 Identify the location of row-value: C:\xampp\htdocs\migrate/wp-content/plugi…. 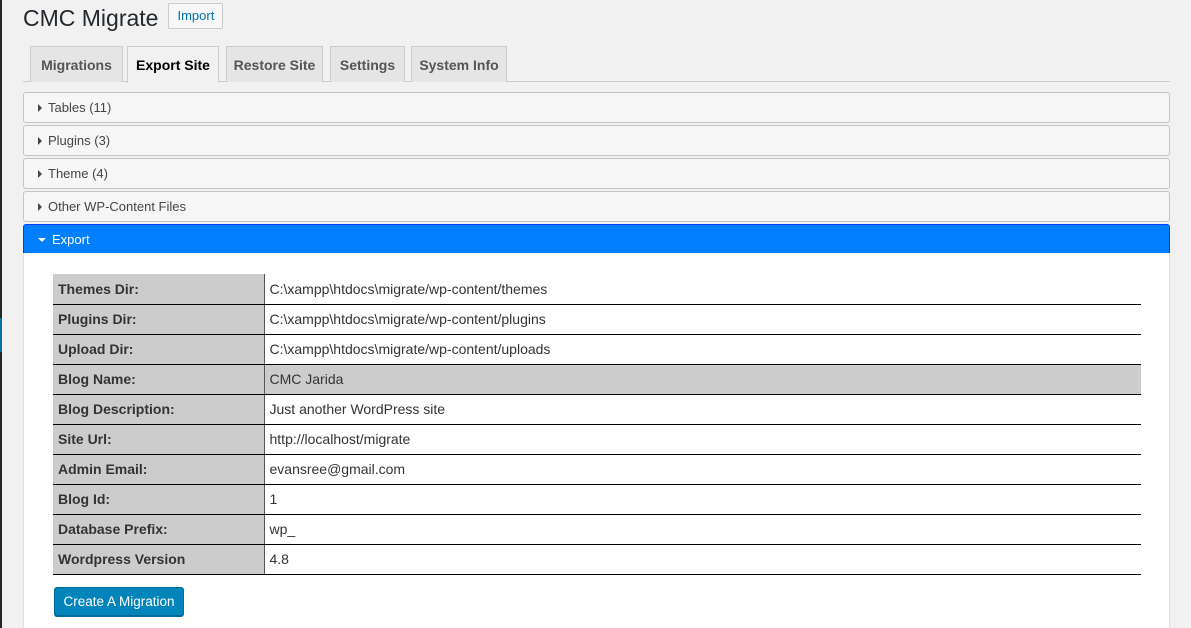
(702, 319).